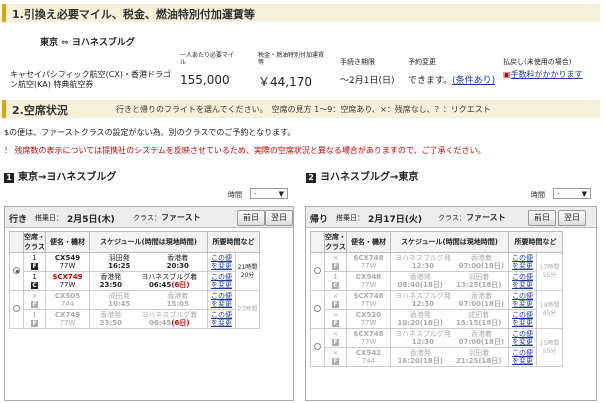  Describe the element at coordinates (160, 323) in the screenshot. I see `arr-time: 06:45` at that location.